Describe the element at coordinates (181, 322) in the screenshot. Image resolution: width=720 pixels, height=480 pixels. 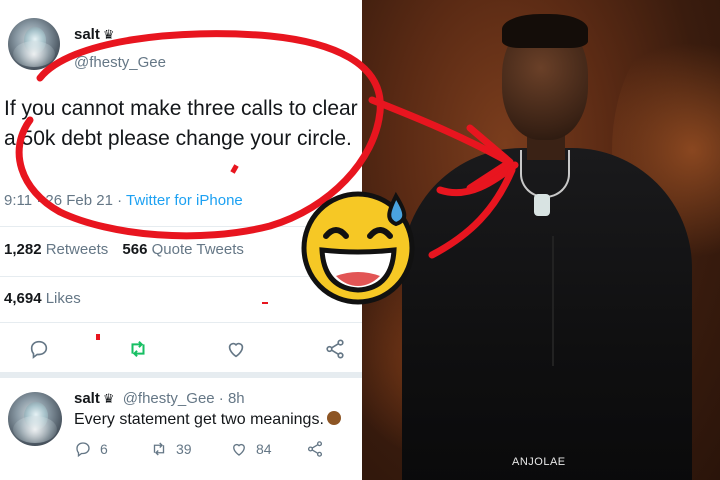
I see `divider` at that location.